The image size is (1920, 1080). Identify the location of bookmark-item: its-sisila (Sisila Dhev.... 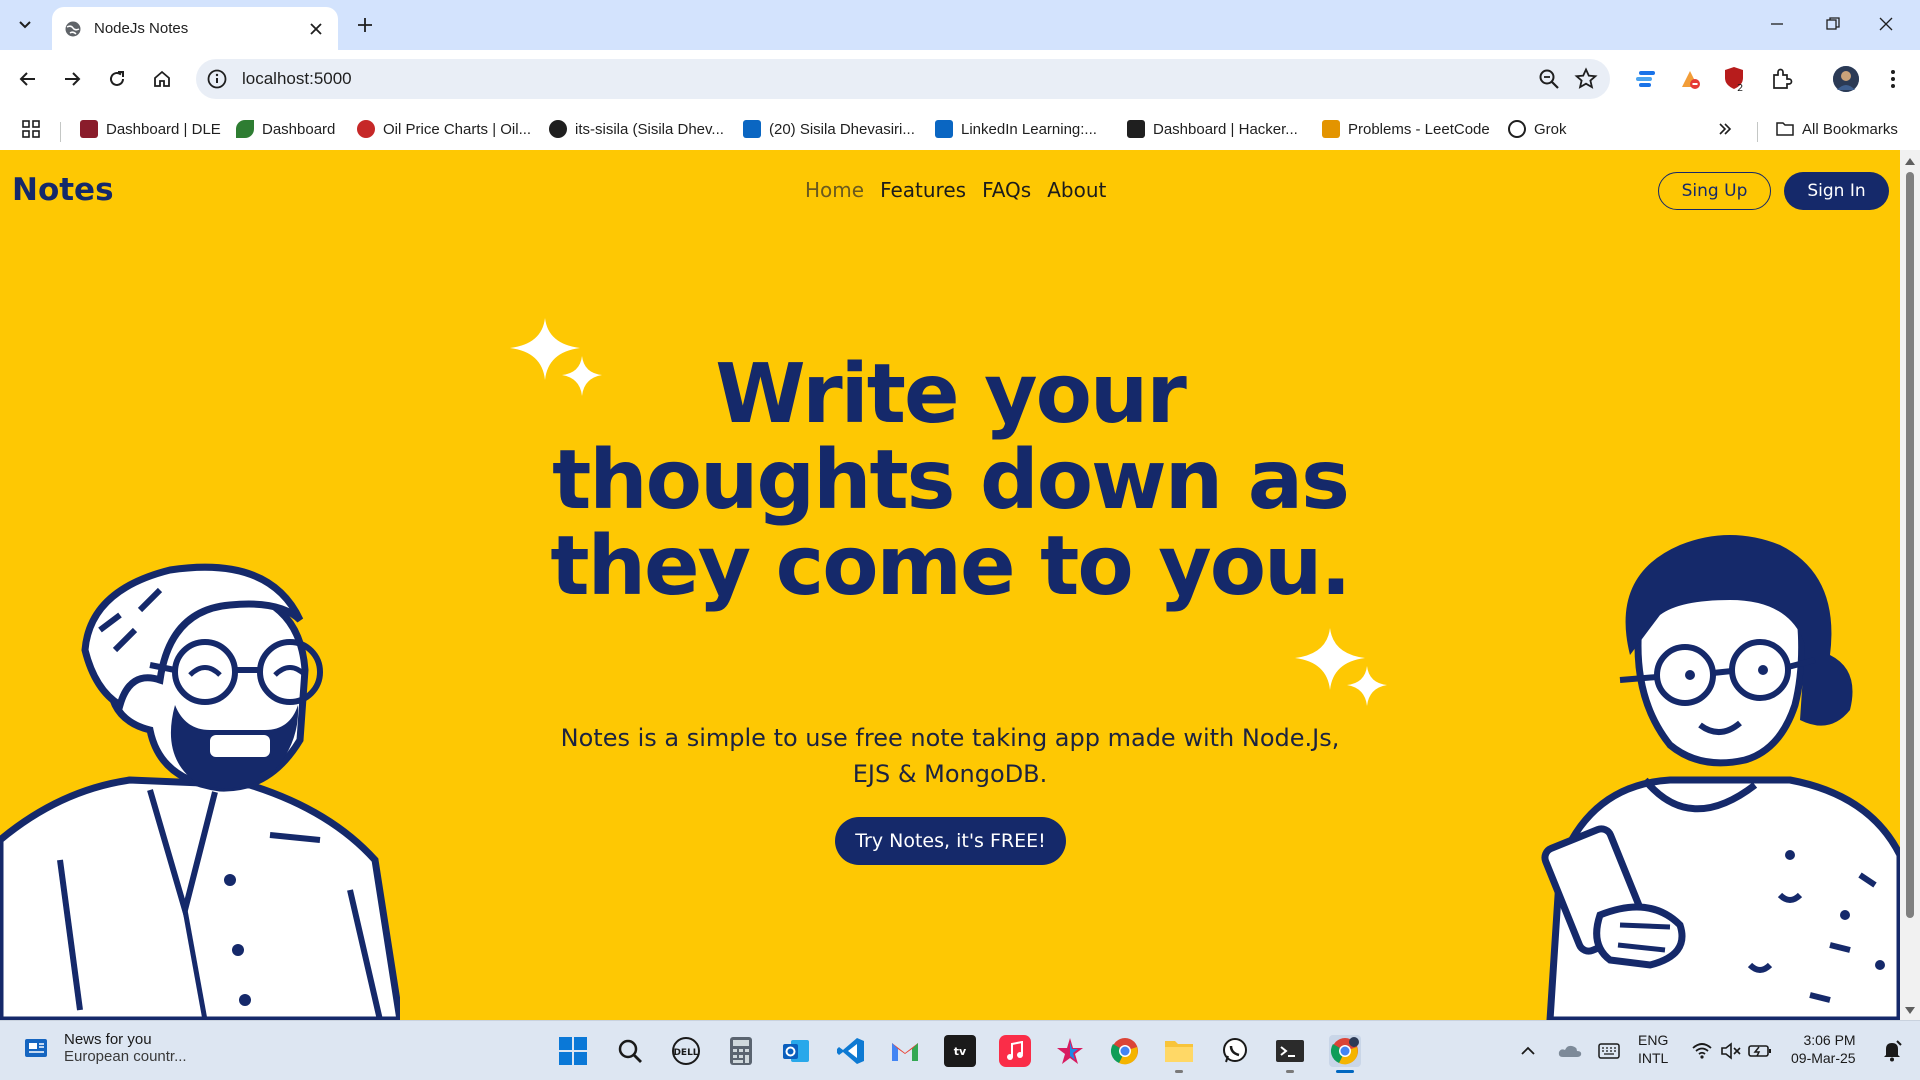
(636, 129).